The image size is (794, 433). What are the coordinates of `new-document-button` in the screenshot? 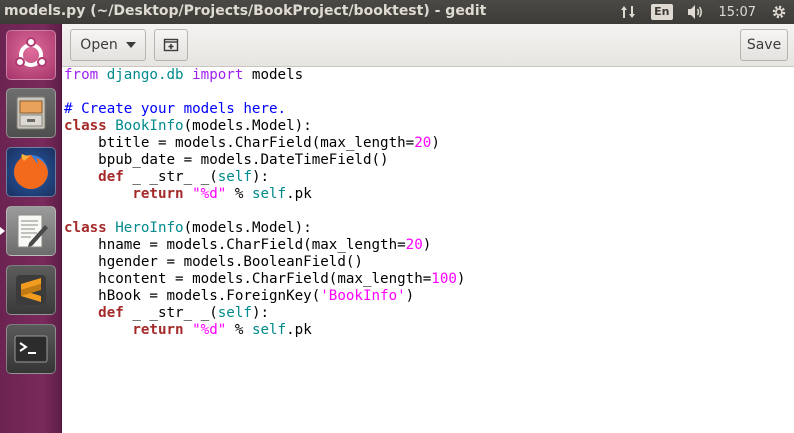 It's located at (171, 45).